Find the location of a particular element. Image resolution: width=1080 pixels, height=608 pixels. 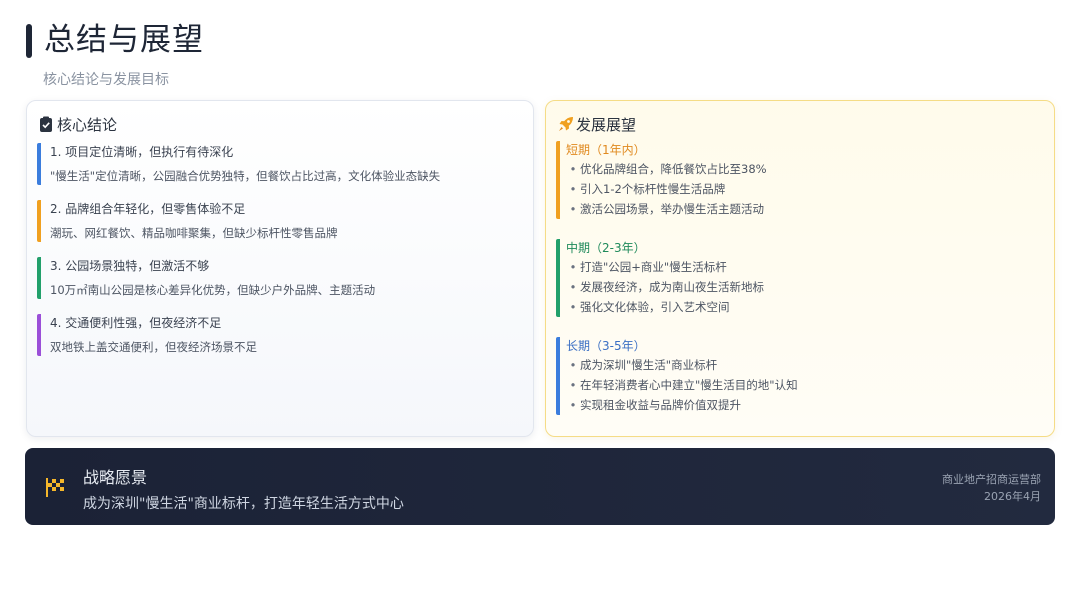

period-label: 短期（1年内） is located at coordinates (606, 150).